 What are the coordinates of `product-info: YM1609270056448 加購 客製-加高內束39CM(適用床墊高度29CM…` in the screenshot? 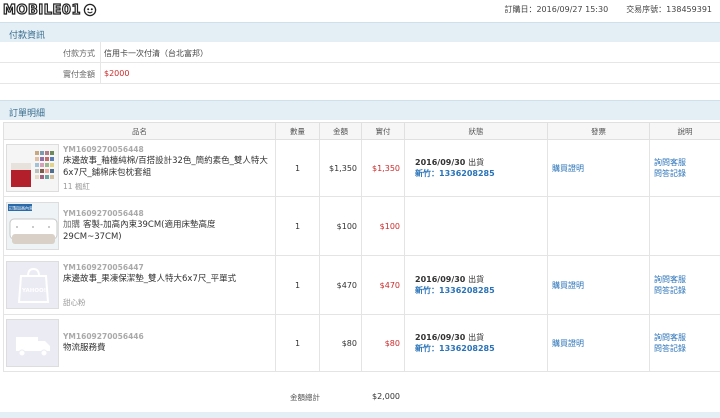 It's located at (169, 226).